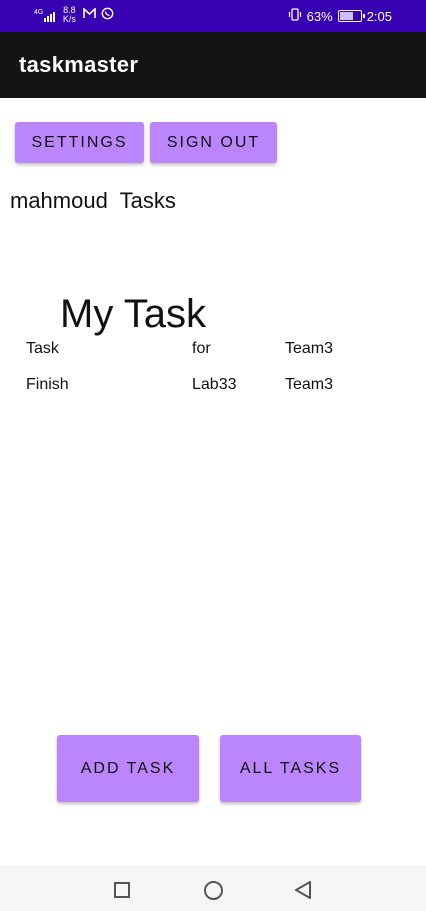 The height and width of the screenshot is (911, 426). Describe the element at coordinates (213, 352) in the screenshot. I see `task-row: Task for Team3` at that location.